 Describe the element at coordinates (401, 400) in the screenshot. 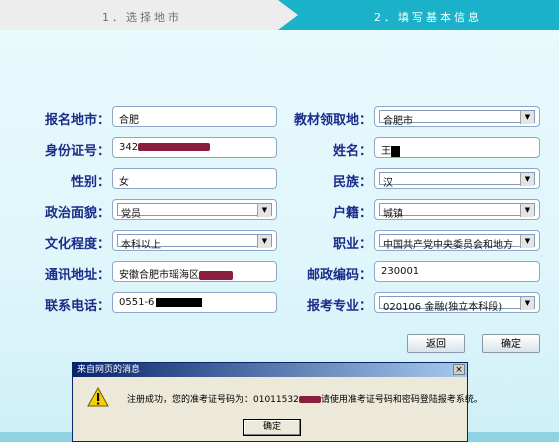

I see `dialog-message-suffix: 请使用准考证号码和密码登陆报考系统。` at that location.